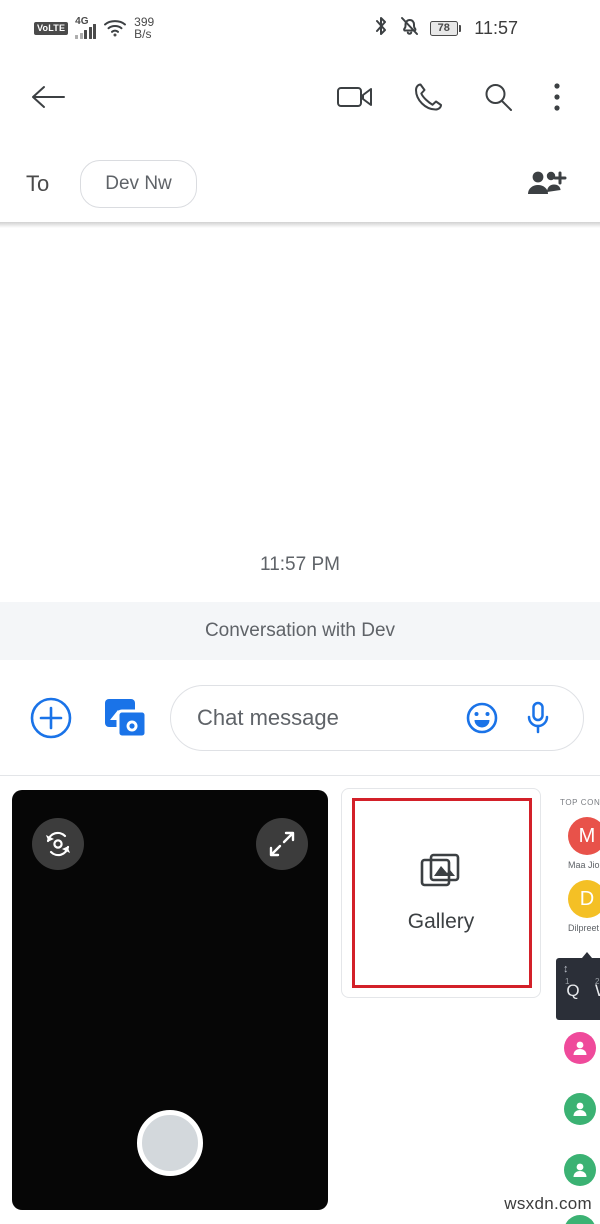 The image size is (600, 1224). What do you see at coordinates (409, 28) in the screenshot?
I see `notifications-muted-icon` at bounding box center [409, 28].